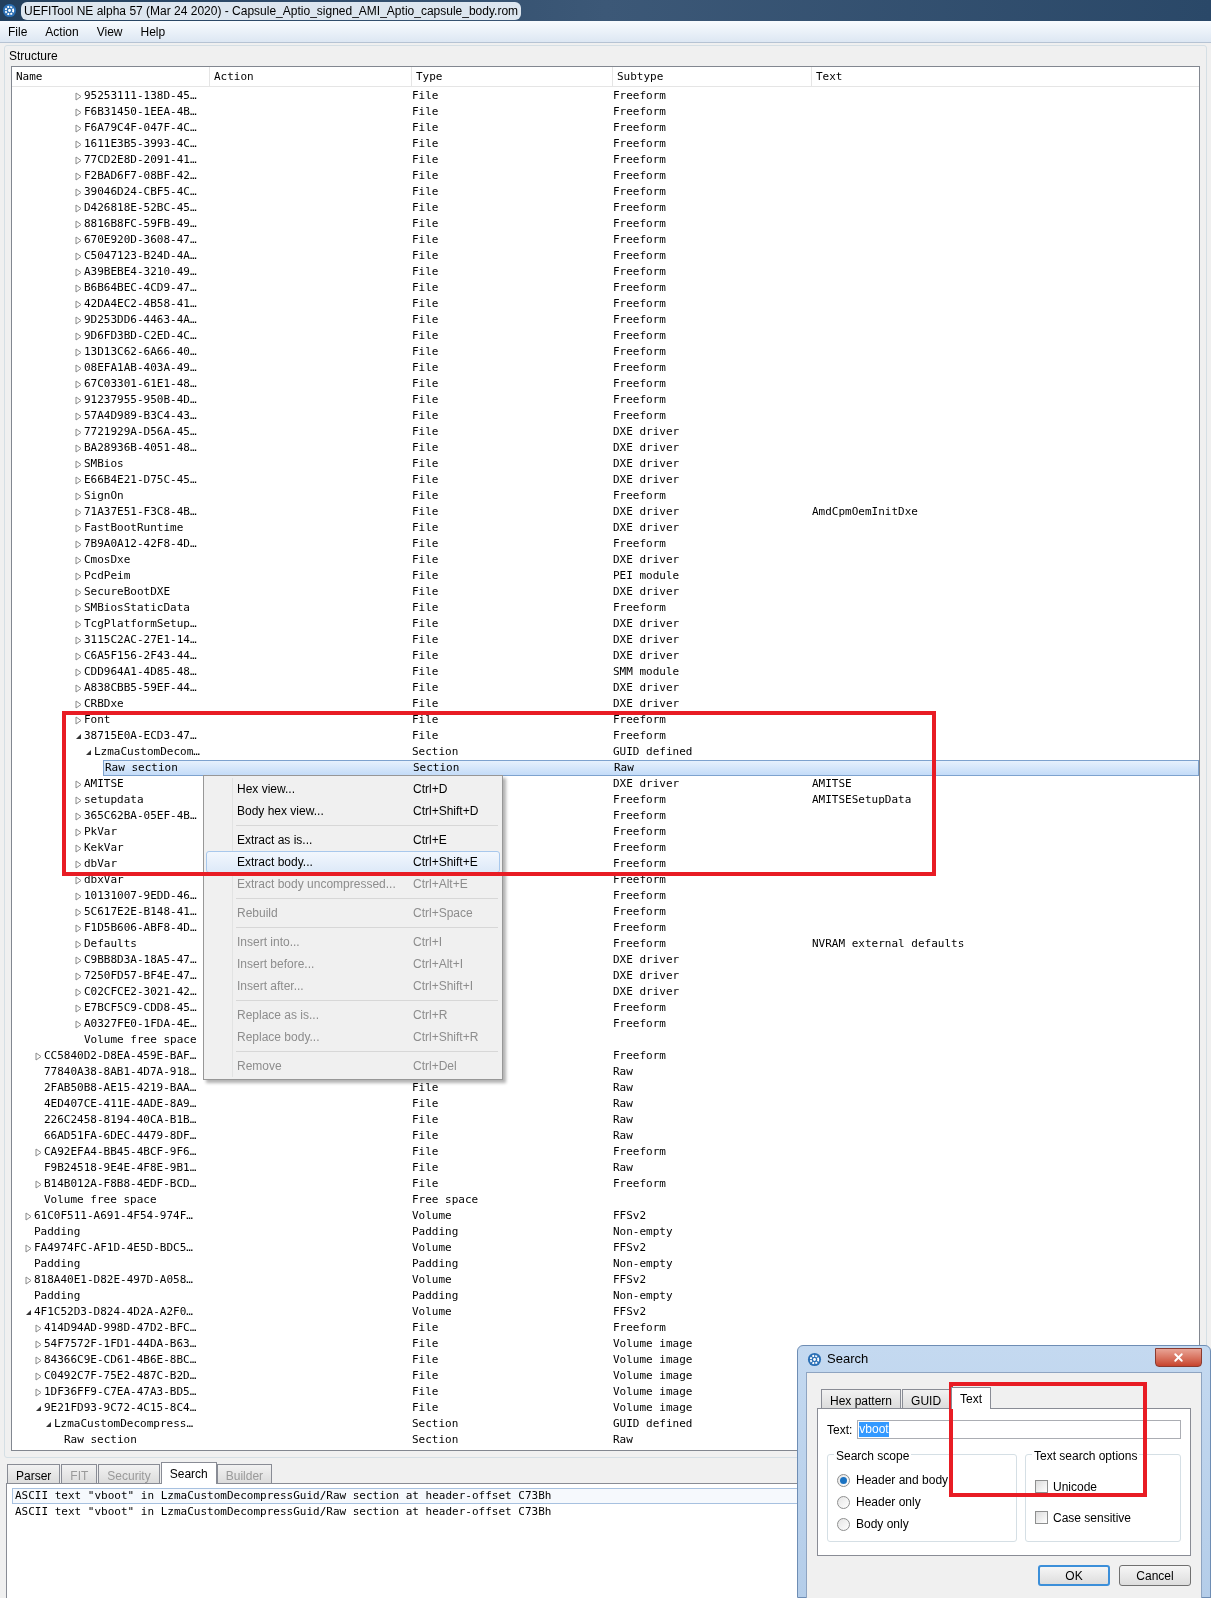  Describe the element at coordinates (153, 31) in the screenshot. I see `menu-item: Help` at that location.